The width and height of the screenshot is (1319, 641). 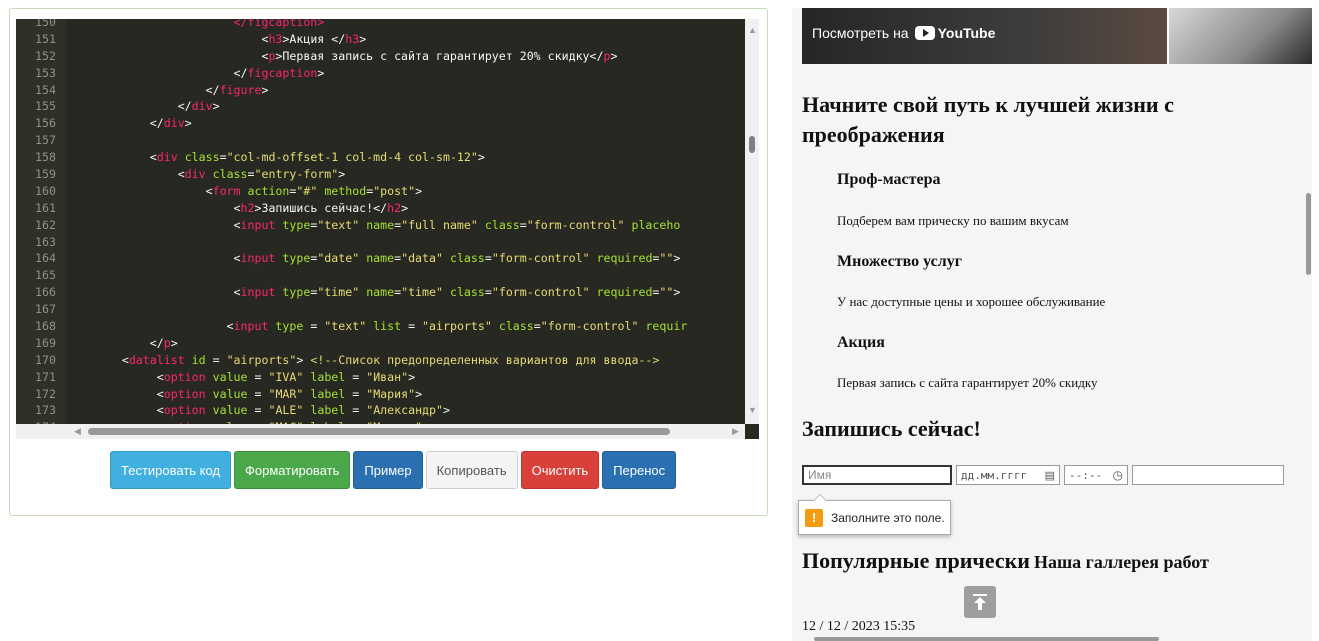 I want to click on wrap-button: Перенос, so click(x=639, y=470).